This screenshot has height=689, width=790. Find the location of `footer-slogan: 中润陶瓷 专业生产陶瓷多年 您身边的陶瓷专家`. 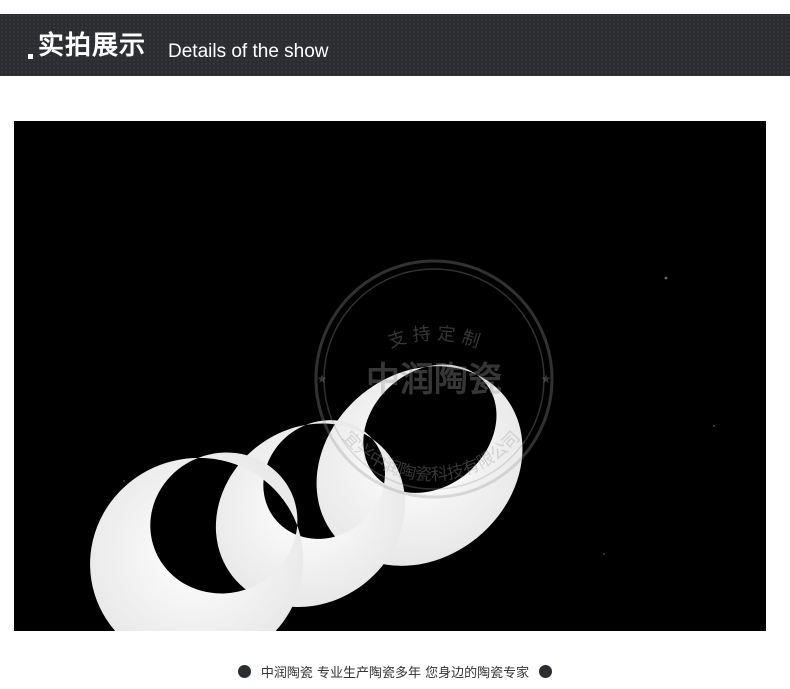

footer-slogan: 中润陶瓷 专业生产陶瓷多年 您身边的陶瓷专家 is located at coordinates (395, 671).